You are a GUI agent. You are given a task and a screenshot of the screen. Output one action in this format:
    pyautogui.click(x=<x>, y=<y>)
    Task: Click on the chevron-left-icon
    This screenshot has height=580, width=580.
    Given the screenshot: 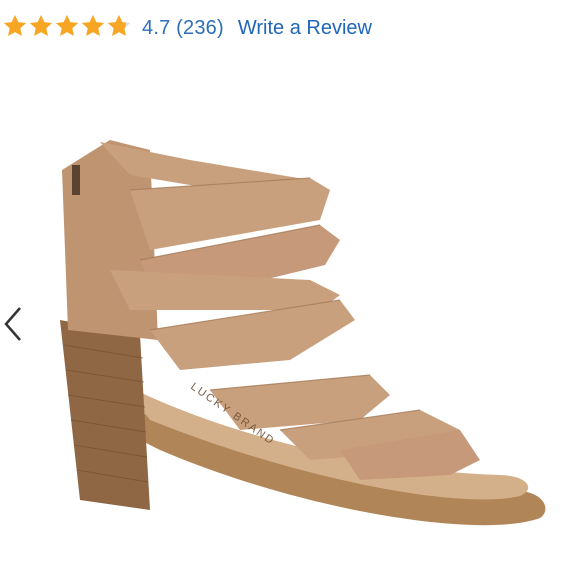 What is the action you would take?
    pyautogui.click(x=15, y=324)
    